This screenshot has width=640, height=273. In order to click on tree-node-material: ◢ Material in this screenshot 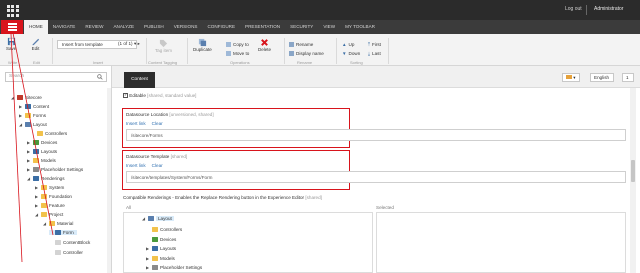, I will do `click(58, 223)`.